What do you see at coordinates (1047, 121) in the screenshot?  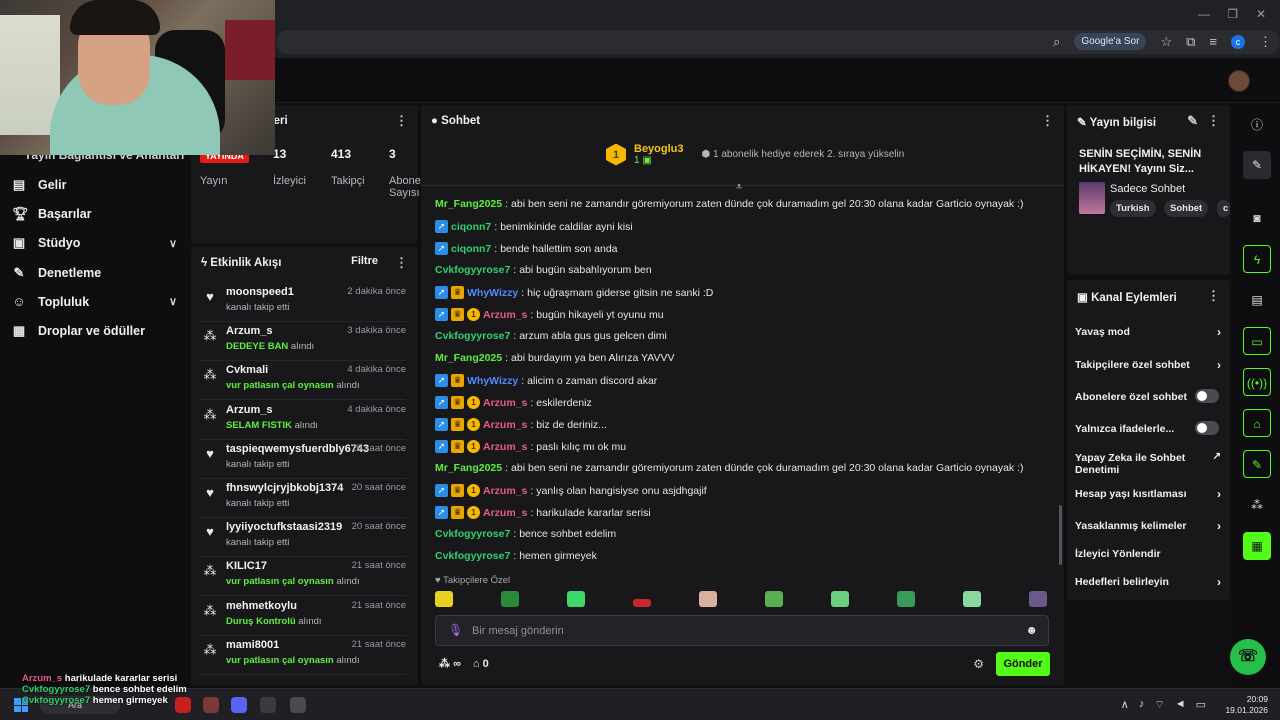 I see `chat-menu-icon: ⋮` at bounding box center [1047, 121].